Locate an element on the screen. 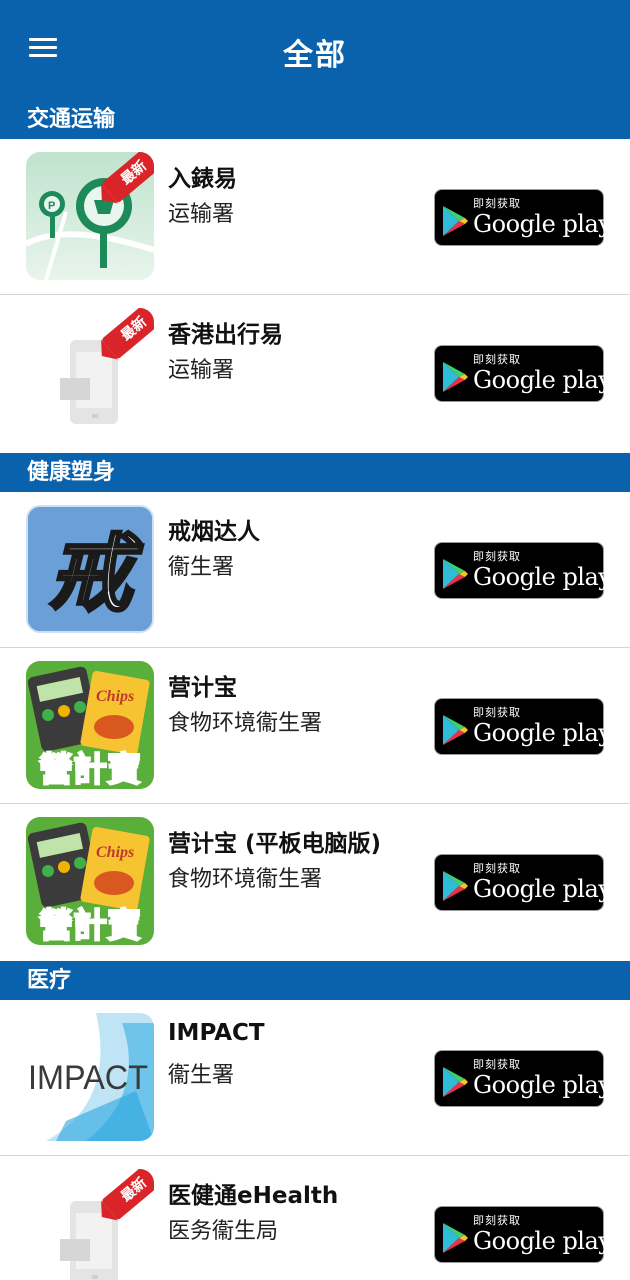 Image resolution: width=630 pixels, height=1280 pixels. list-item: P 最新 入錶易 运输署 即刻获取 Google play is located at coordinates (315, 217).